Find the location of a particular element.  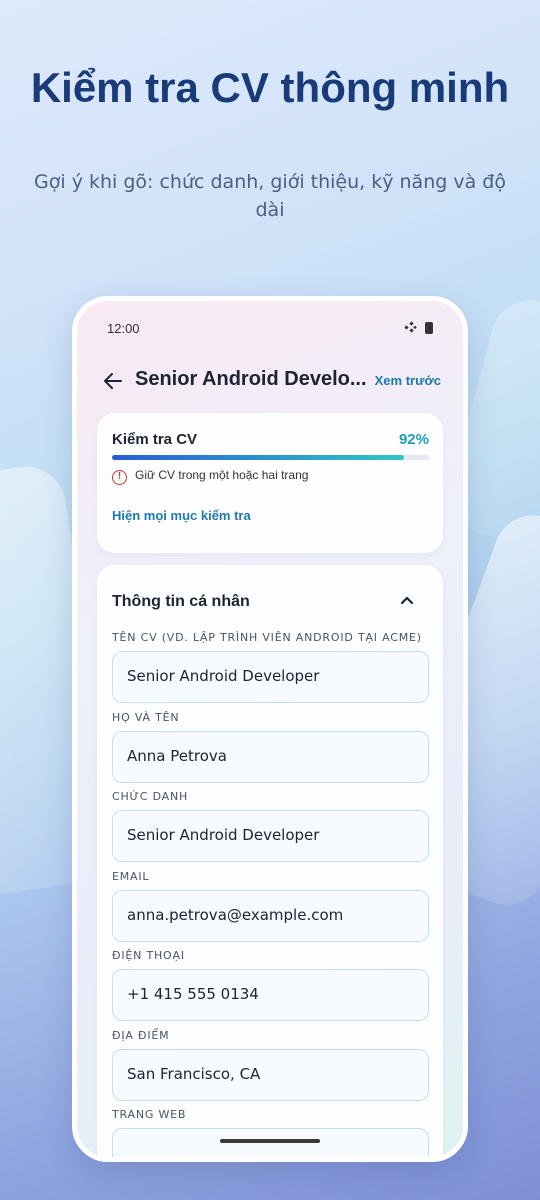

app-bar: Senior Android Develo... Xem trước is located at coordinates (271, 383).